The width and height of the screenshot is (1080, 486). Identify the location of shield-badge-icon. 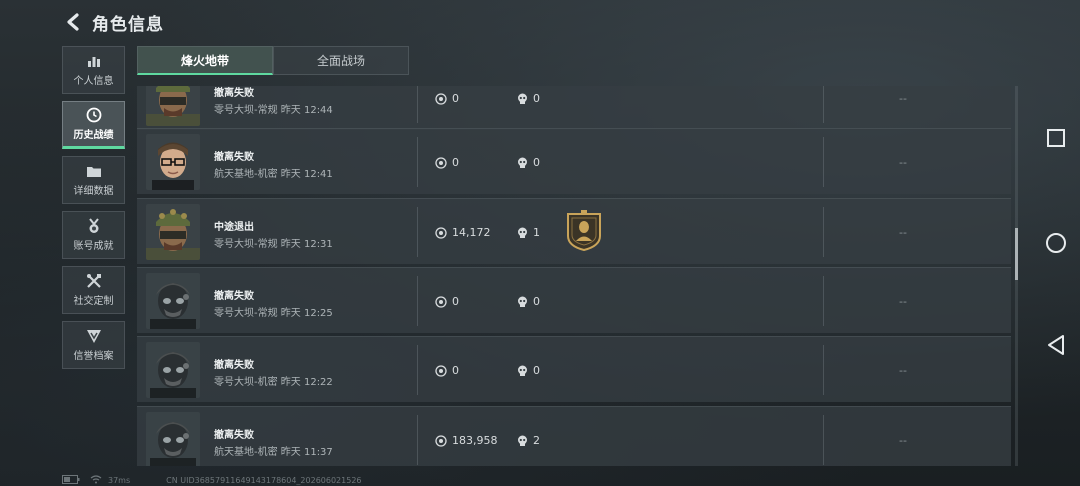
(94, 336).